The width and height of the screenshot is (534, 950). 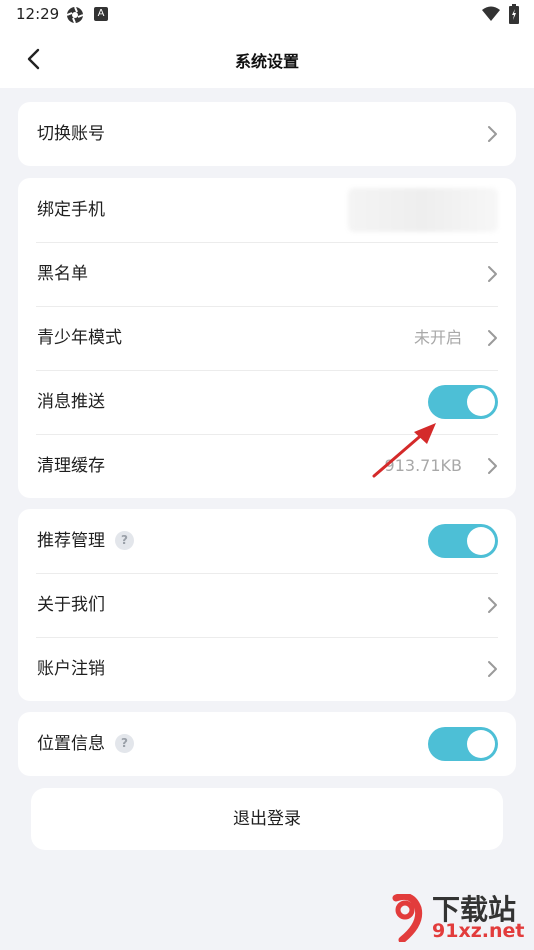 I want to click on logout-button: 退出登录, so click(x=267, y=819).